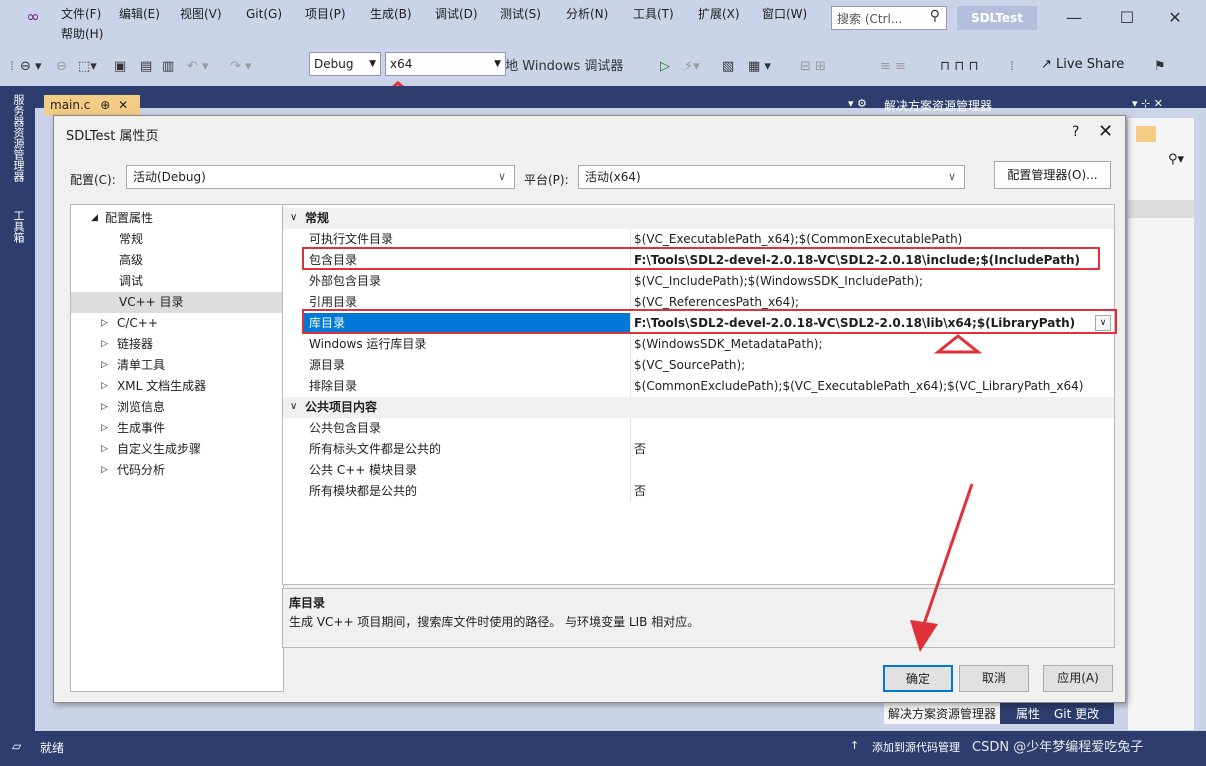 The width and height of the screenshot is (1206, 766). I want to click on menu-window: 窗口(W), so click(784, 14).